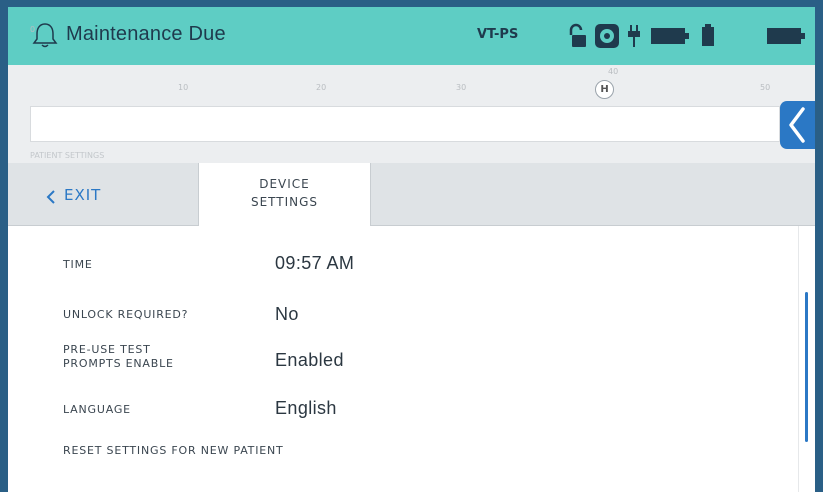 The height and width of the screenshot is (492, 823). Describe the element at coordinates (183, 87) in the screenshot. I see `waveform-tick: 10` at that location.